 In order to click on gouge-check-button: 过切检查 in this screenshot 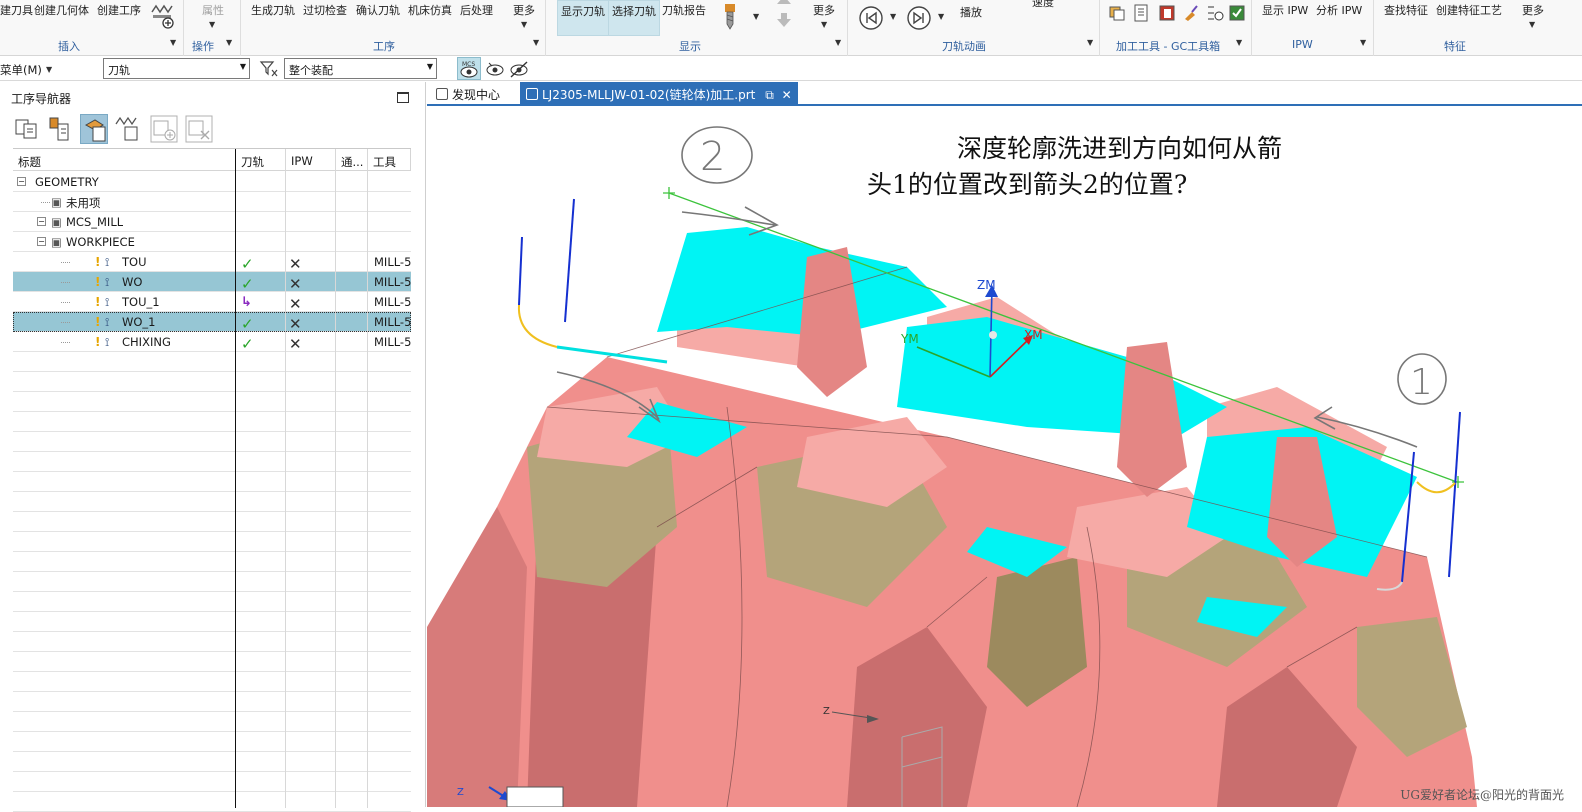, I will do `click(325, 10)`.